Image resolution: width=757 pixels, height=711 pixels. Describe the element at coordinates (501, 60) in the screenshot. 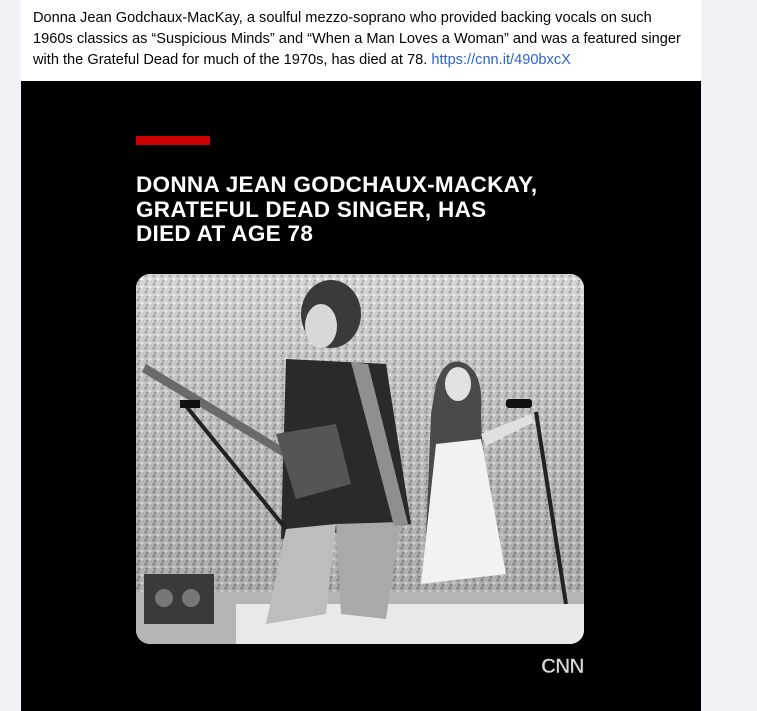

I see `post-link: https://cnn.it/490bxcX` at that location.